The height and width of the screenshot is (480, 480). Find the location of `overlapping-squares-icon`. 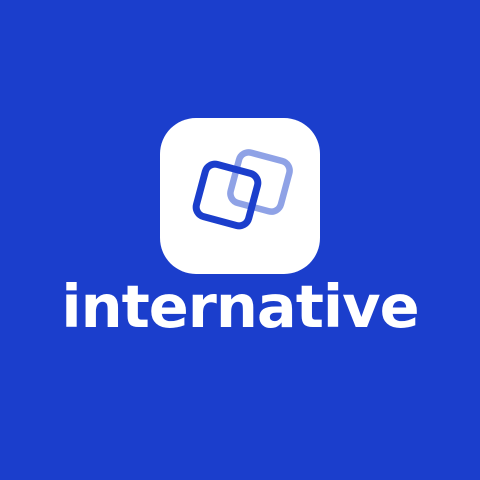

overlapping-squares-icon is located at coordinates (242, 189).